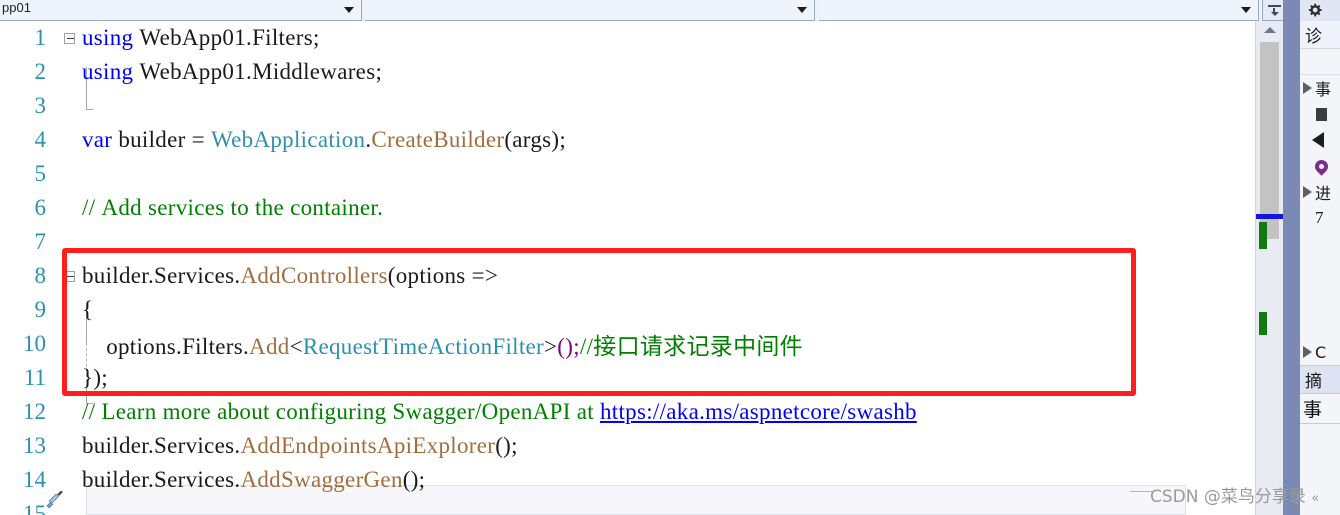  What do you see at coordinates (1323, 193) in the screenshot?
I see `section-process-label: 进` at bounding box center [1323, 193].